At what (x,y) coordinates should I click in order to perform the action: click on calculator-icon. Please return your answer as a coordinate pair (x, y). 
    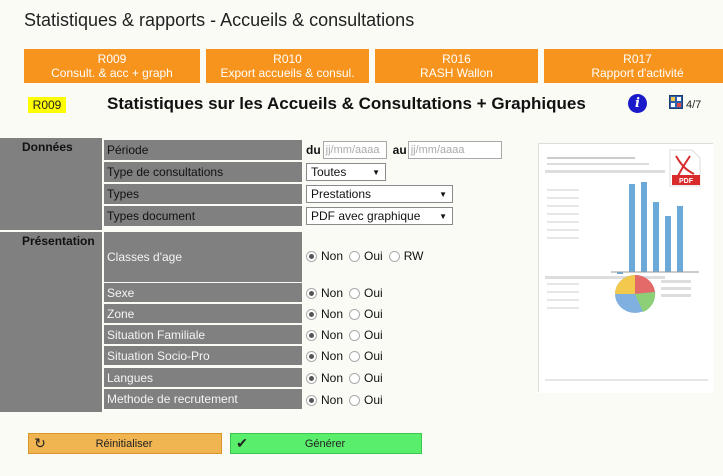
    Looking at the image, I should click on (676, 102).